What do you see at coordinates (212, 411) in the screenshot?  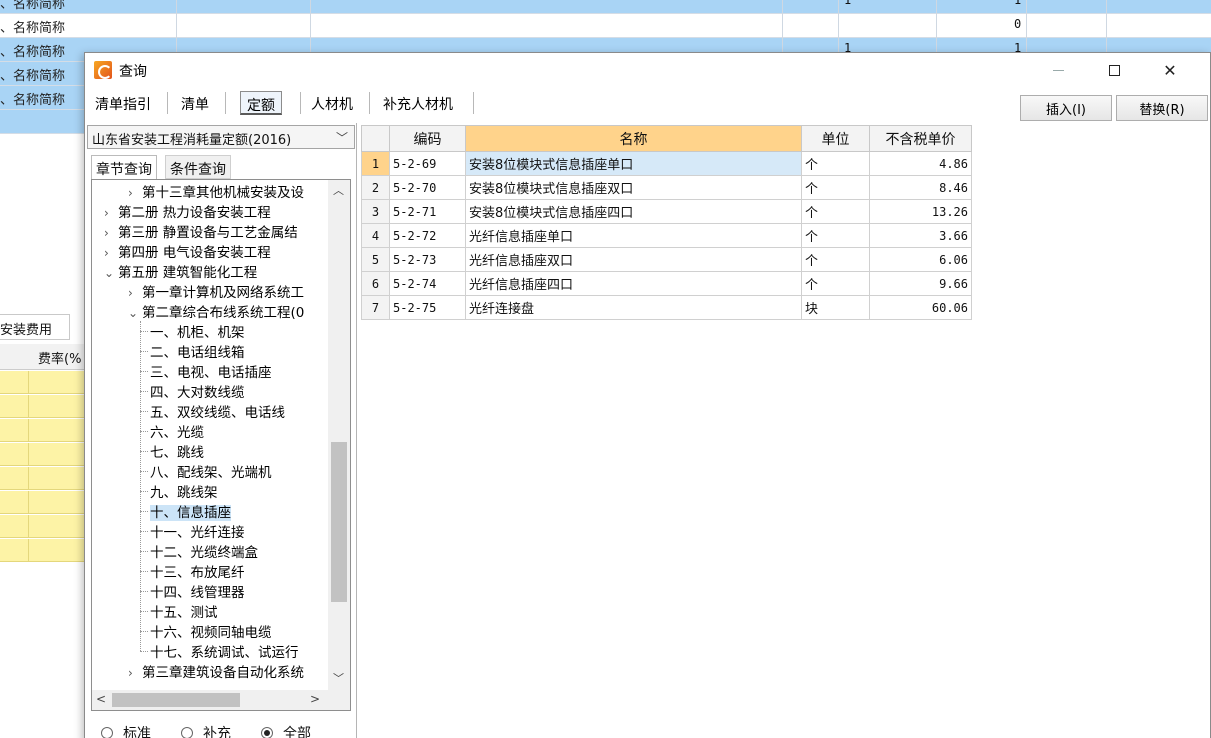 I see `tree-node: 五、双绞线缆、电话线` at bounding box center [212, 411].